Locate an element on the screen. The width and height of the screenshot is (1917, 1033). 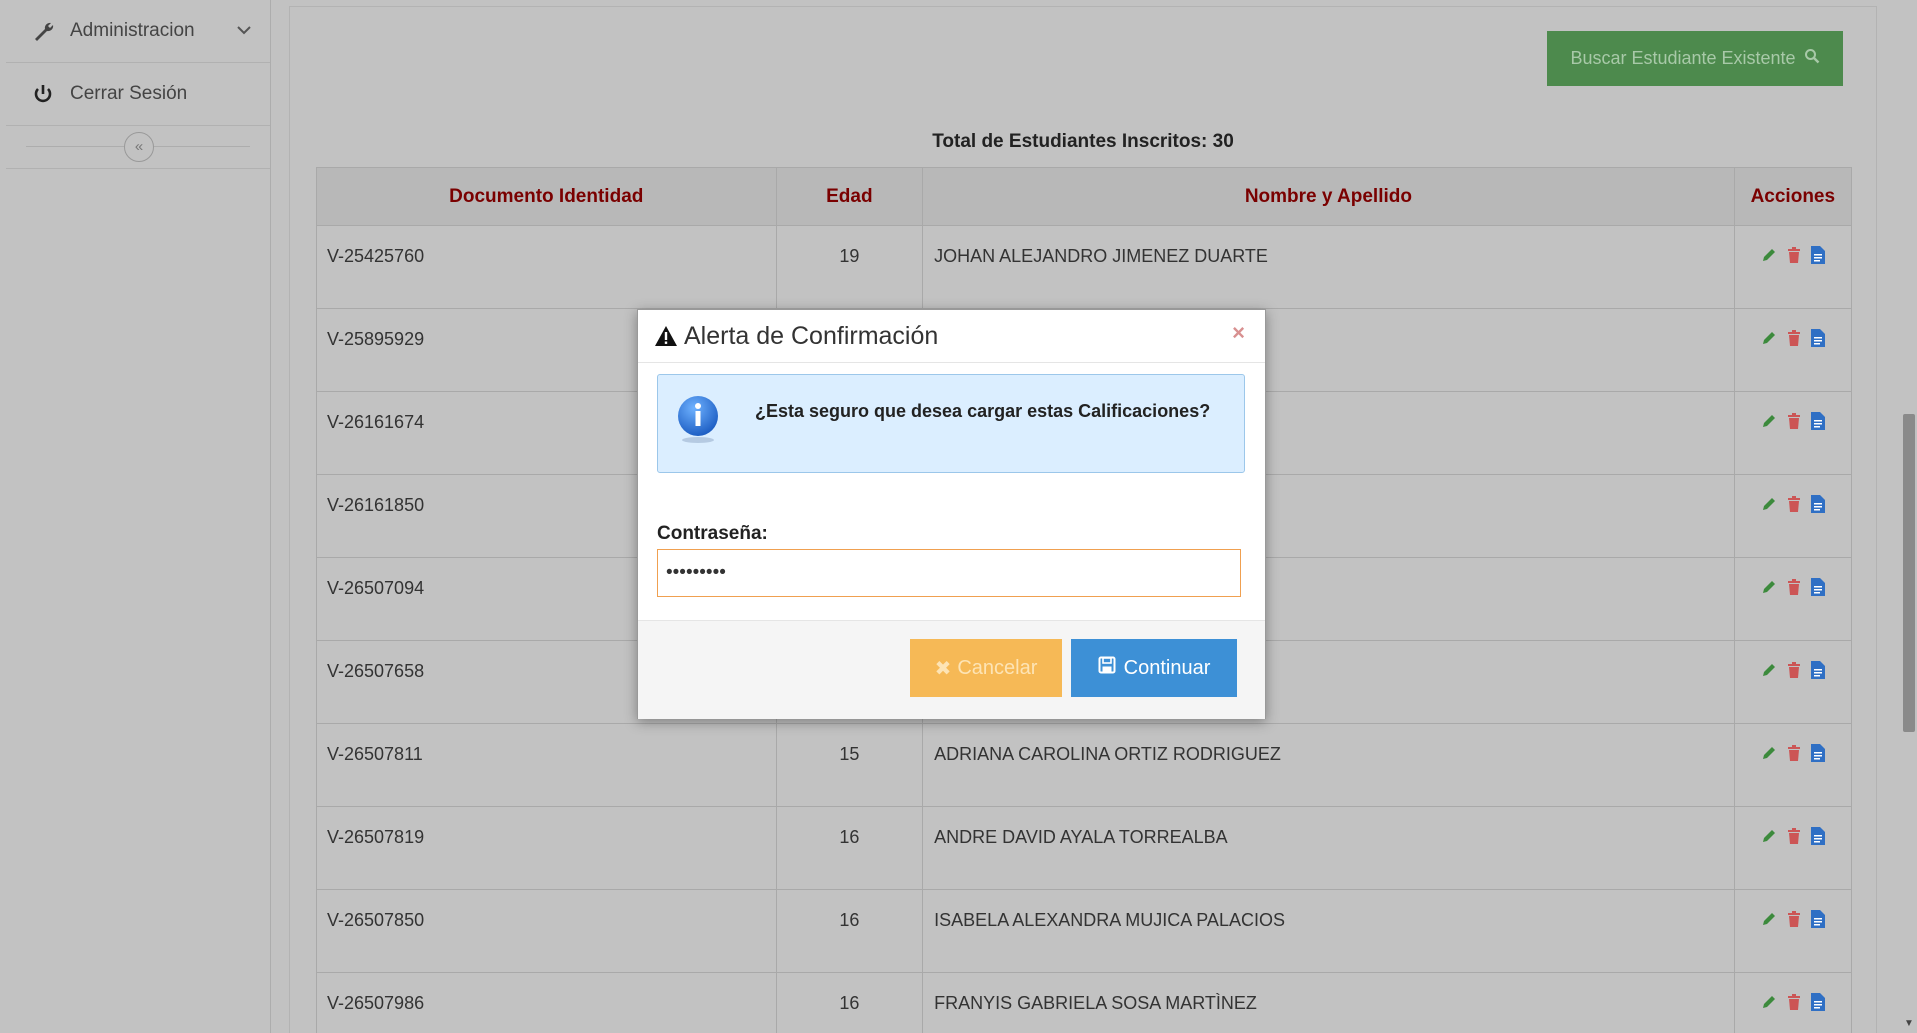
sidebar-collapse-button: « is located at coordinates (139, 147).